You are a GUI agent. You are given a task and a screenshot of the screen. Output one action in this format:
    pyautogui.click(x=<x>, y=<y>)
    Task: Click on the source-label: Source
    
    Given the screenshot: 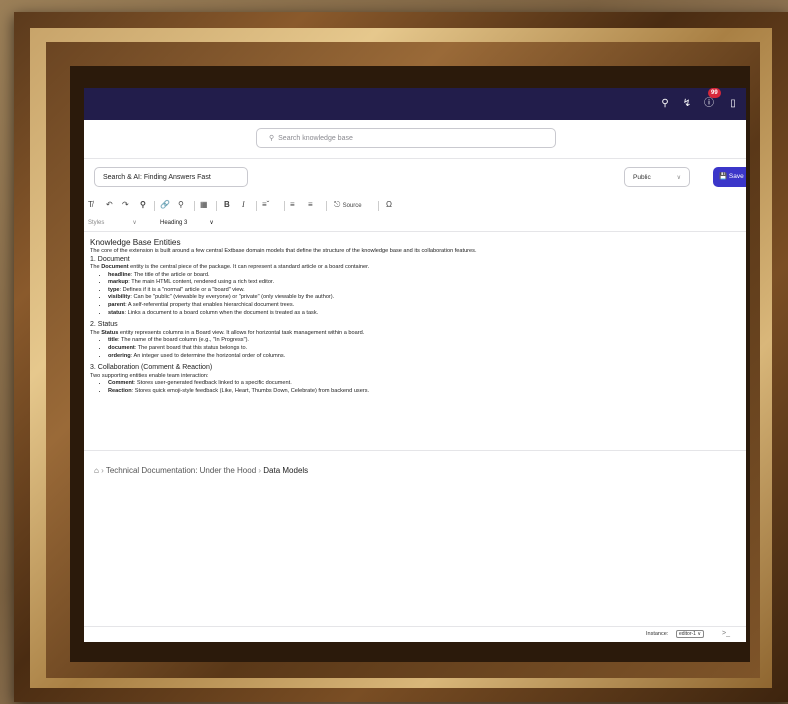 What is the action you would take?
    pyautogui.click(x=352, y=206)
    